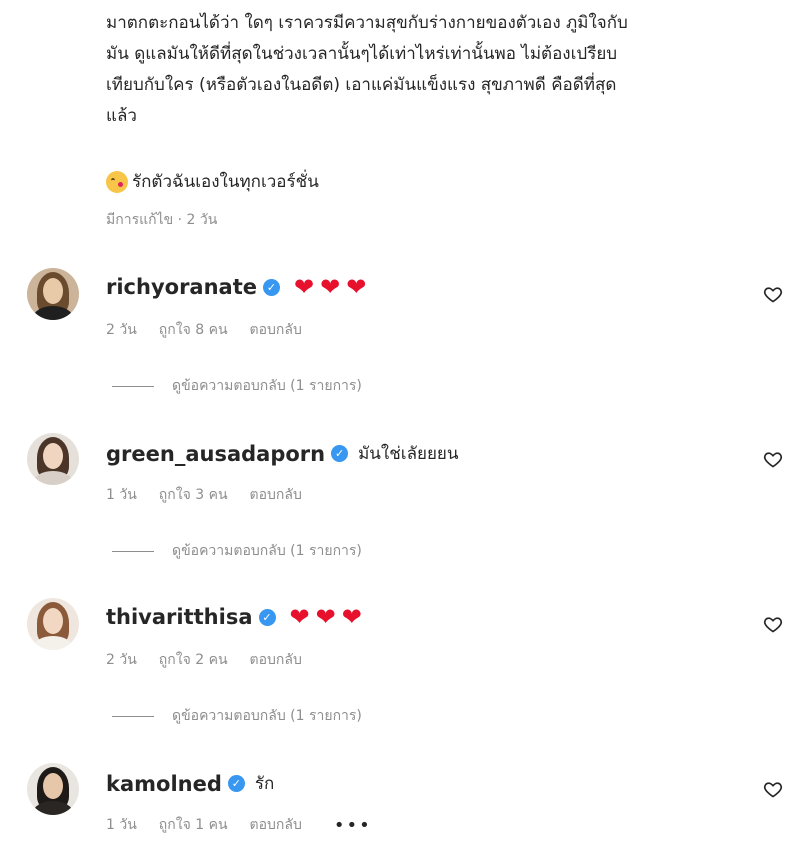 This screenshot has width=800, height=866. I want to click on caption-signoff-text: รักตัวฉันเองในทุกเวอร์ชั่น, so click(225, 182).